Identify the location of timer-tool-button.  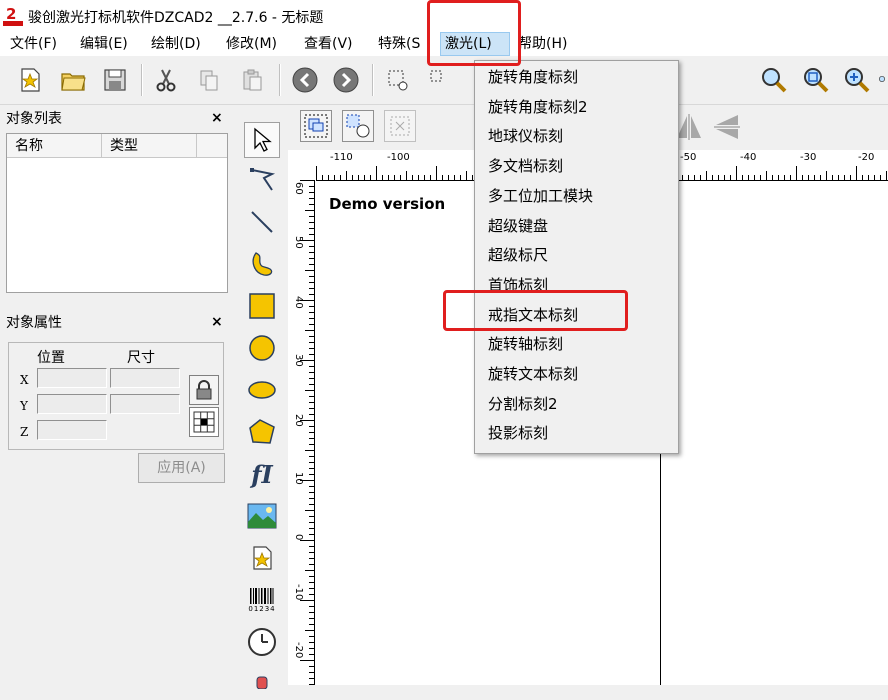
(262, 642).